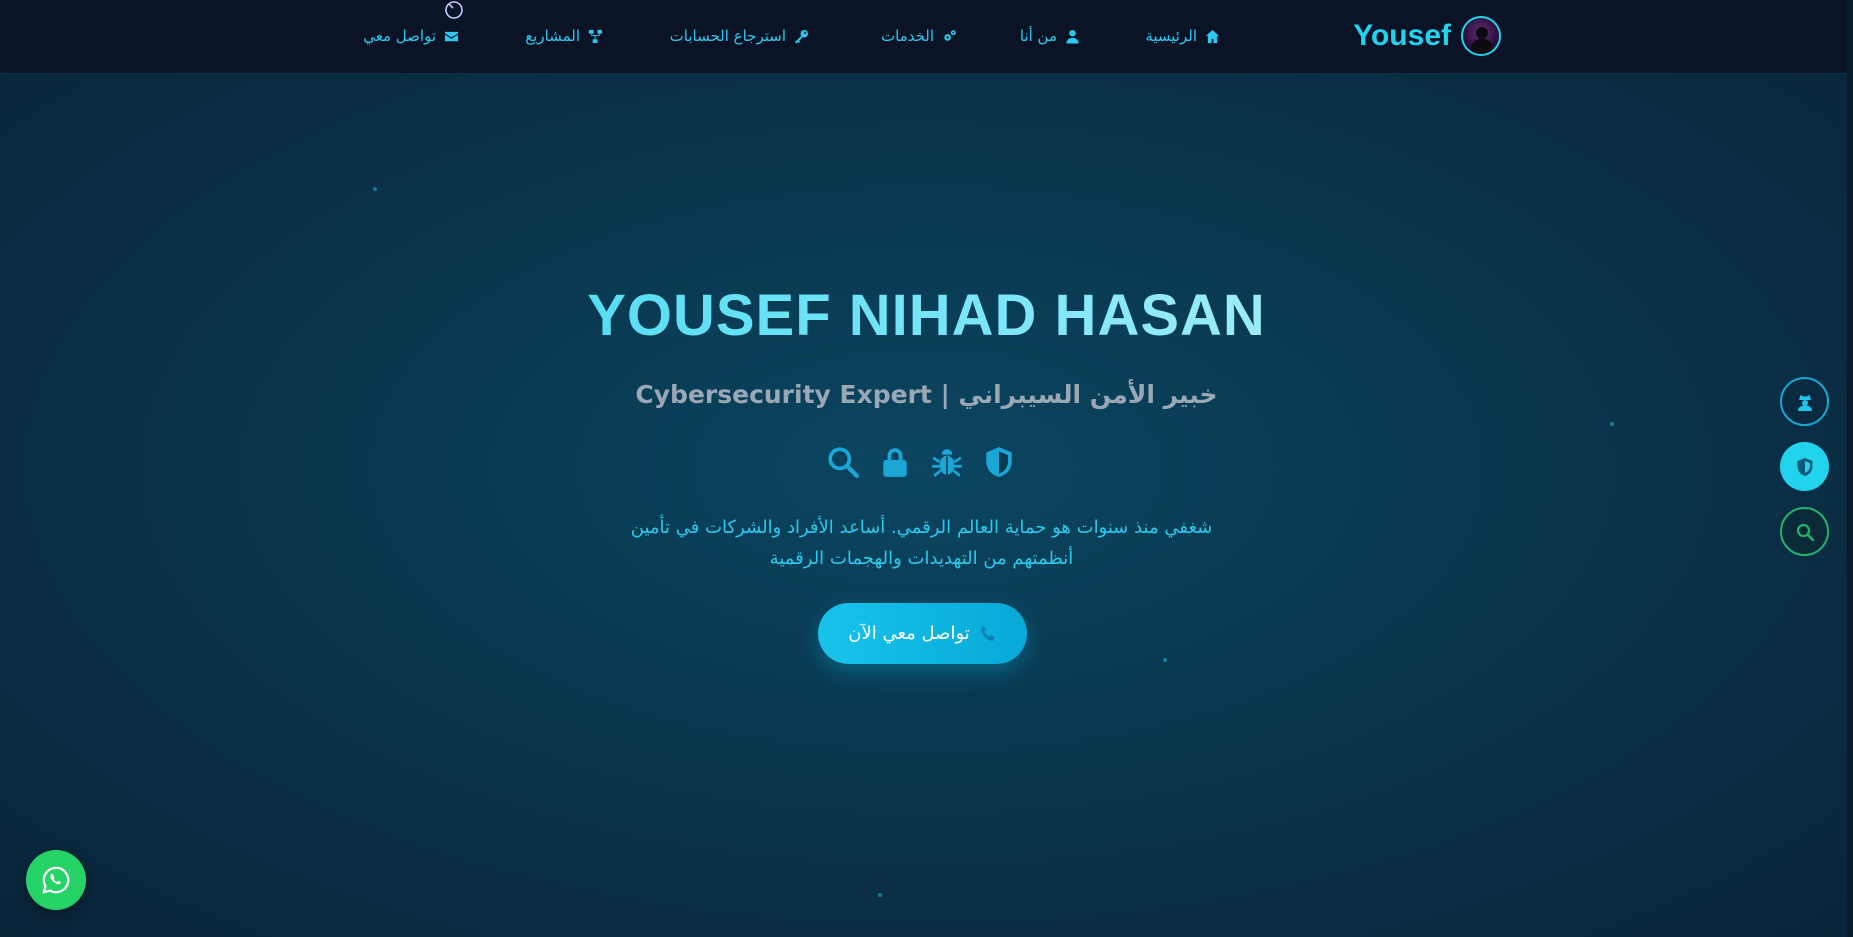  Describe the element at coordinates (727, 36) in the screenshot. I see `nav-item-label: استرجاع الحسابات` at that location.